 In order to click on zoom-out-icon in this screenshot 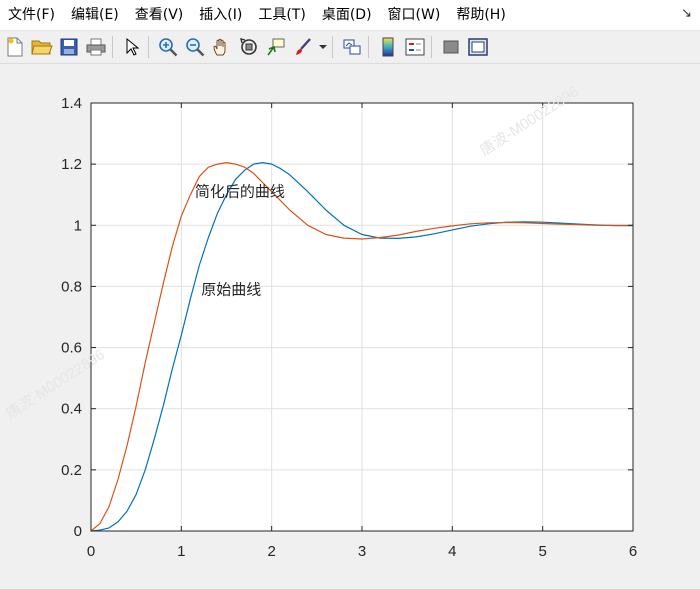, I will do `click(195, 47)`.